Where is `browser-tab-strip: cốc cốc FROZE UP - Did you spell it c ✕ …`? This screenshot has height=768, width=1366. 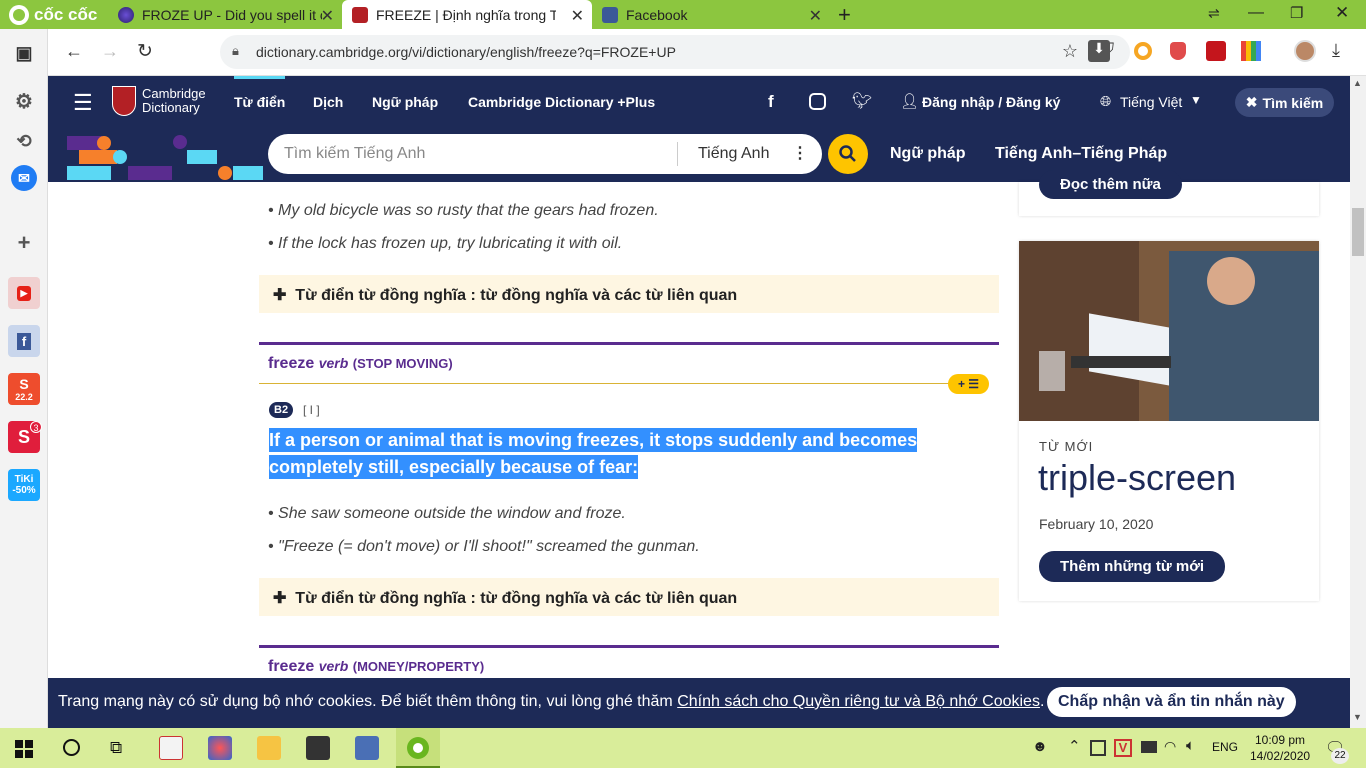 browser-tab-strip: cốc cốc FROZE UP - Did you spell it c ✕ … is located at coordinates (683, 14).